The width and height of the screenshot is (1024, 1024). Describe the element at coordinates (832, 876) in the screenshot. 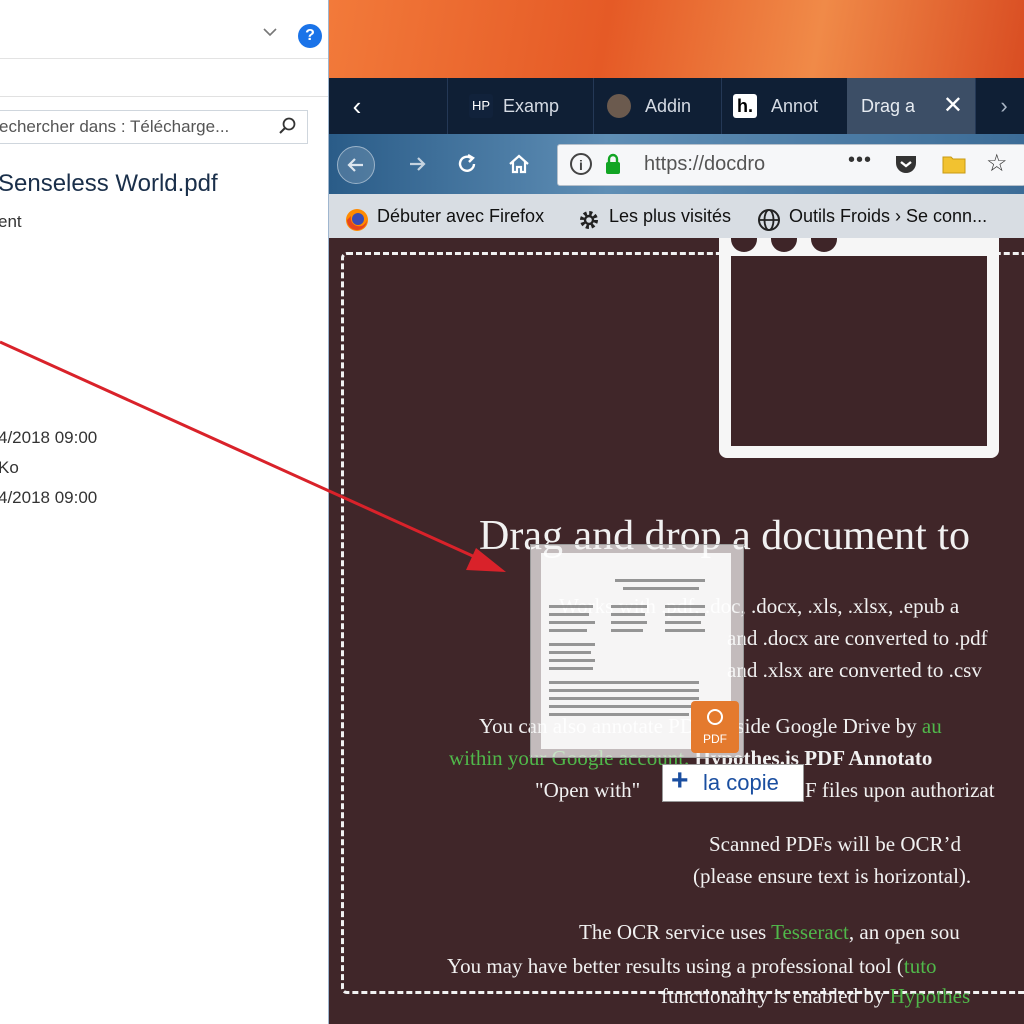

I see `horizontal-text-note: (please ensure text is horizontal).` at that location.